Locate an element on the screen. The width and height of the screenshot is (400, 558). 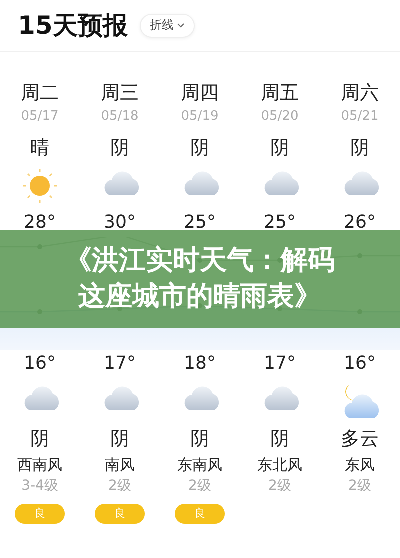
weekday-label: 周二 is located at coordinates (40, 93).